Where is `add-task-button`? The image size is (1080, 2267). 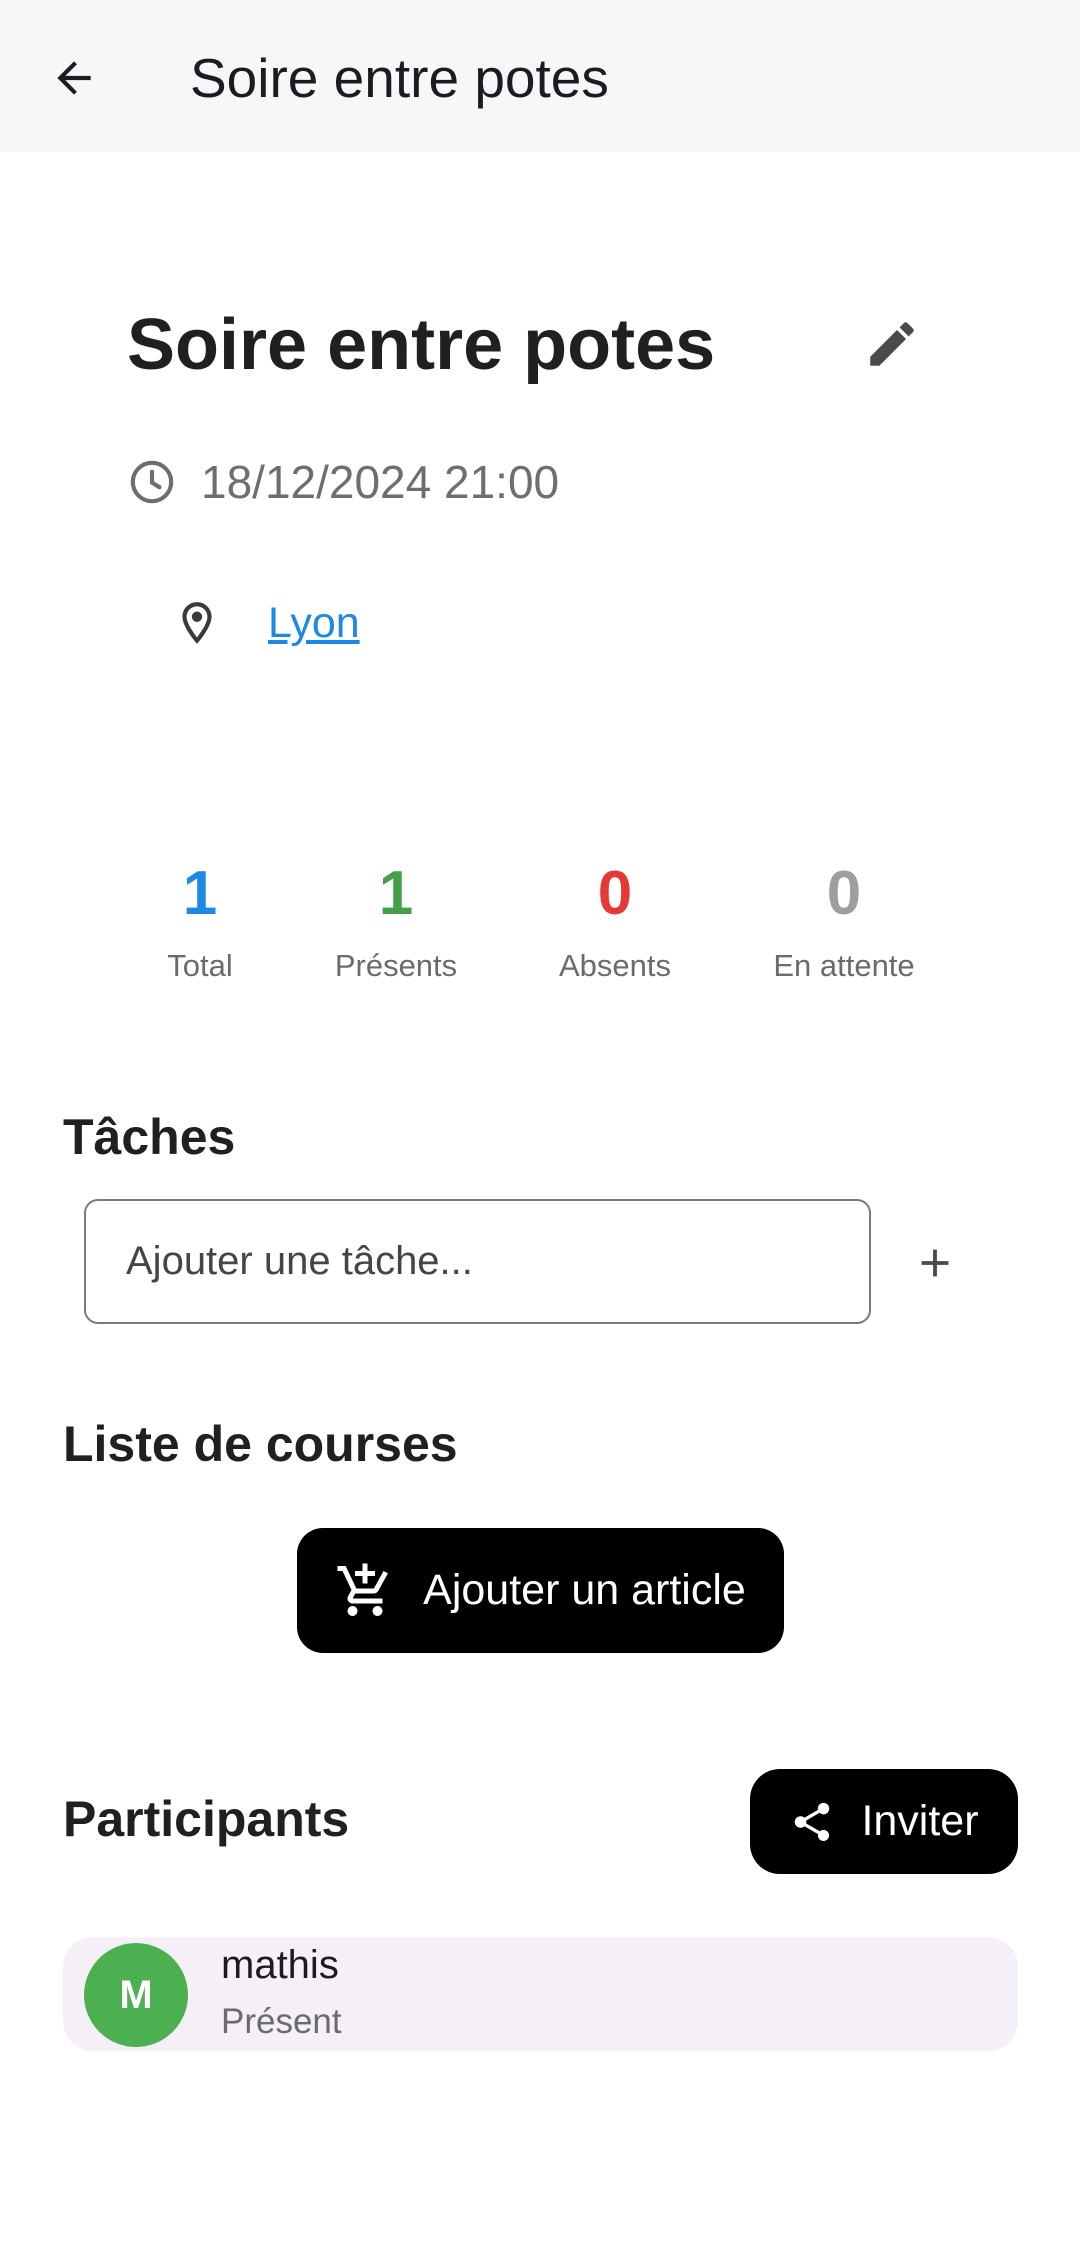
add-task-button is located at coordinates (935, 1263).